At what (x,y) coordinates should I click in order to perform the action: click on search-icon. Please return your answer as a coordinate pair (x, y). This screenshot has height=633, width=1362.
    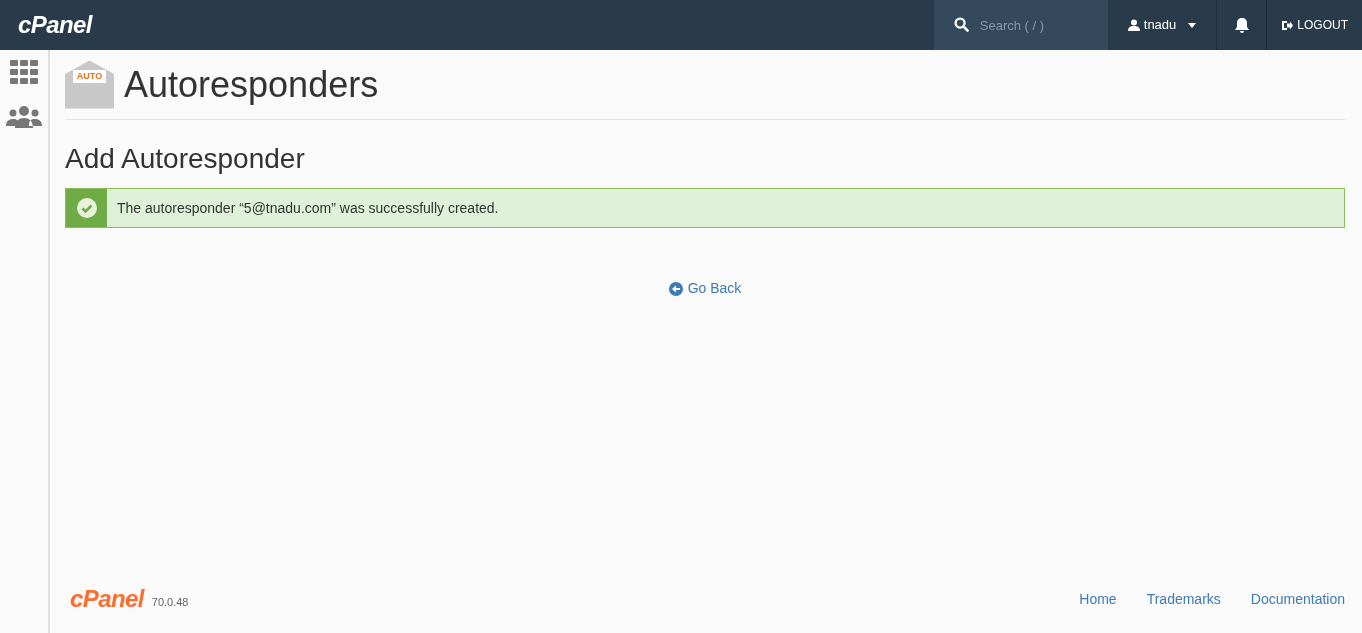
    Looking at the image, I should click on (961, 24).